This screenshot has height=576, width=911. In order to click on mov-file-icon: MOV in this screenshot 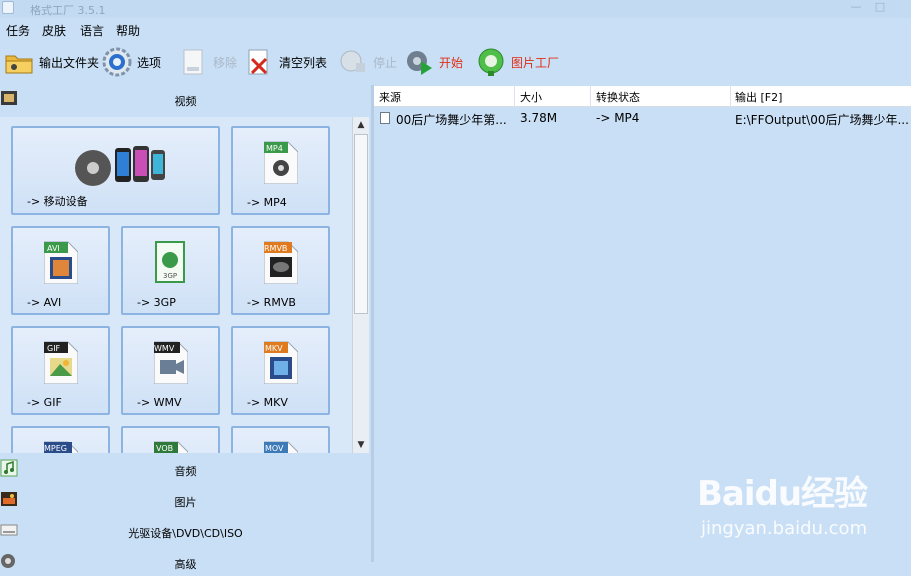, I will do `click(279, 446)`.